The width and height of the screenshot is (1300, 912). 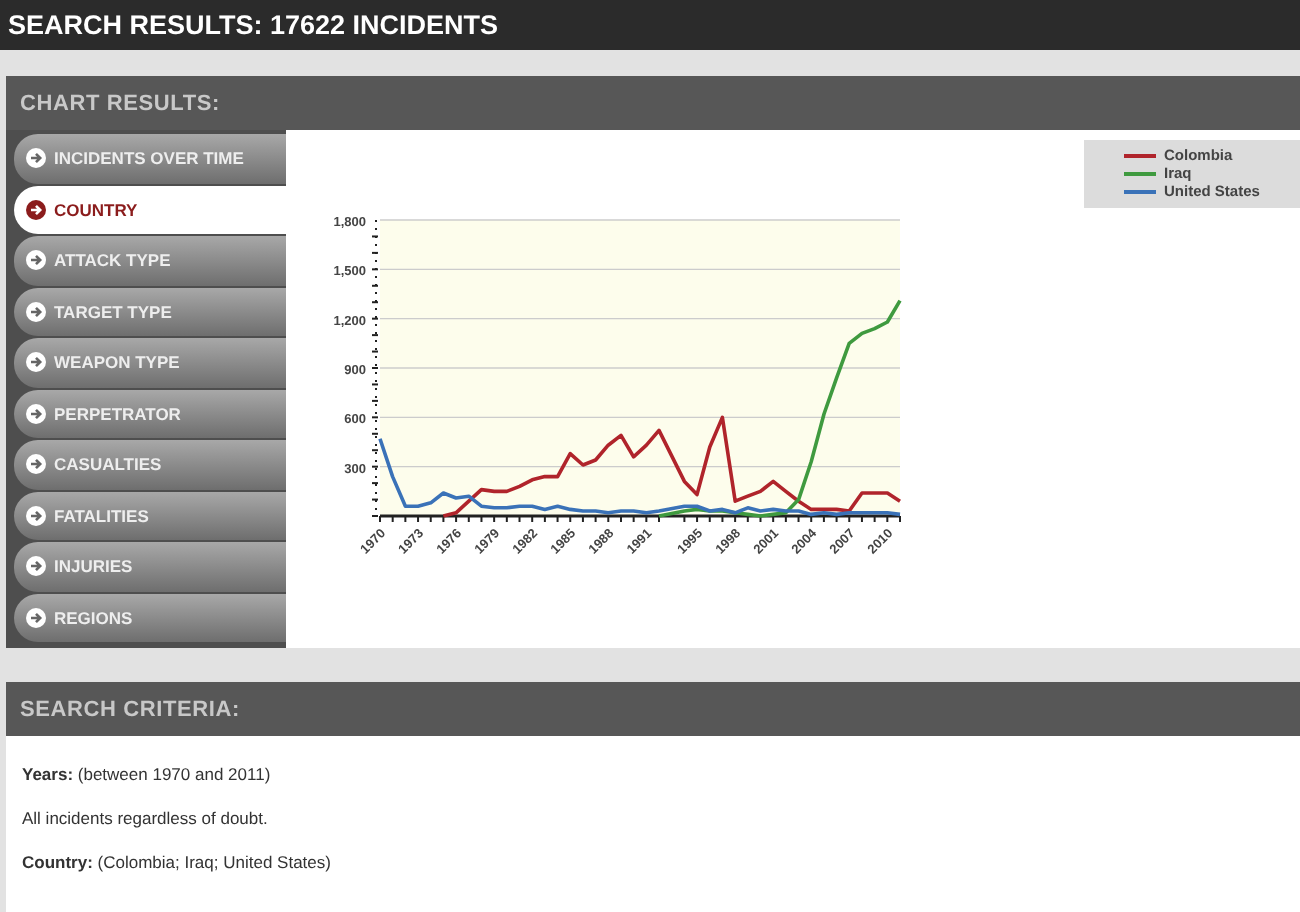 I want to click on menu-item: CASUALTIES, so click(x=150, y=464).